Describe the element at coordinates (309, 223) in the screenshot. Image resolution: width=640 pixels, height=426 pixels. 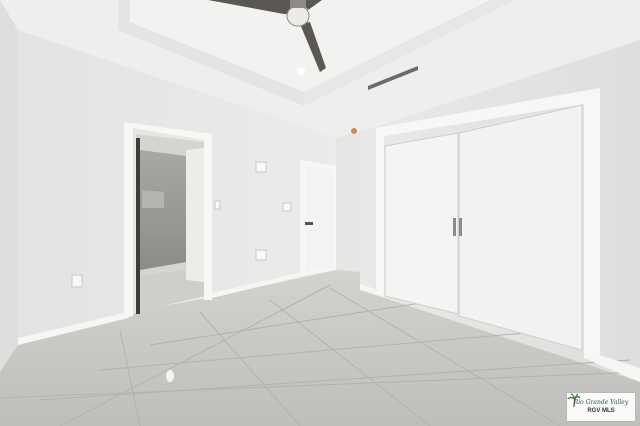
I see `door-handle` at that location.